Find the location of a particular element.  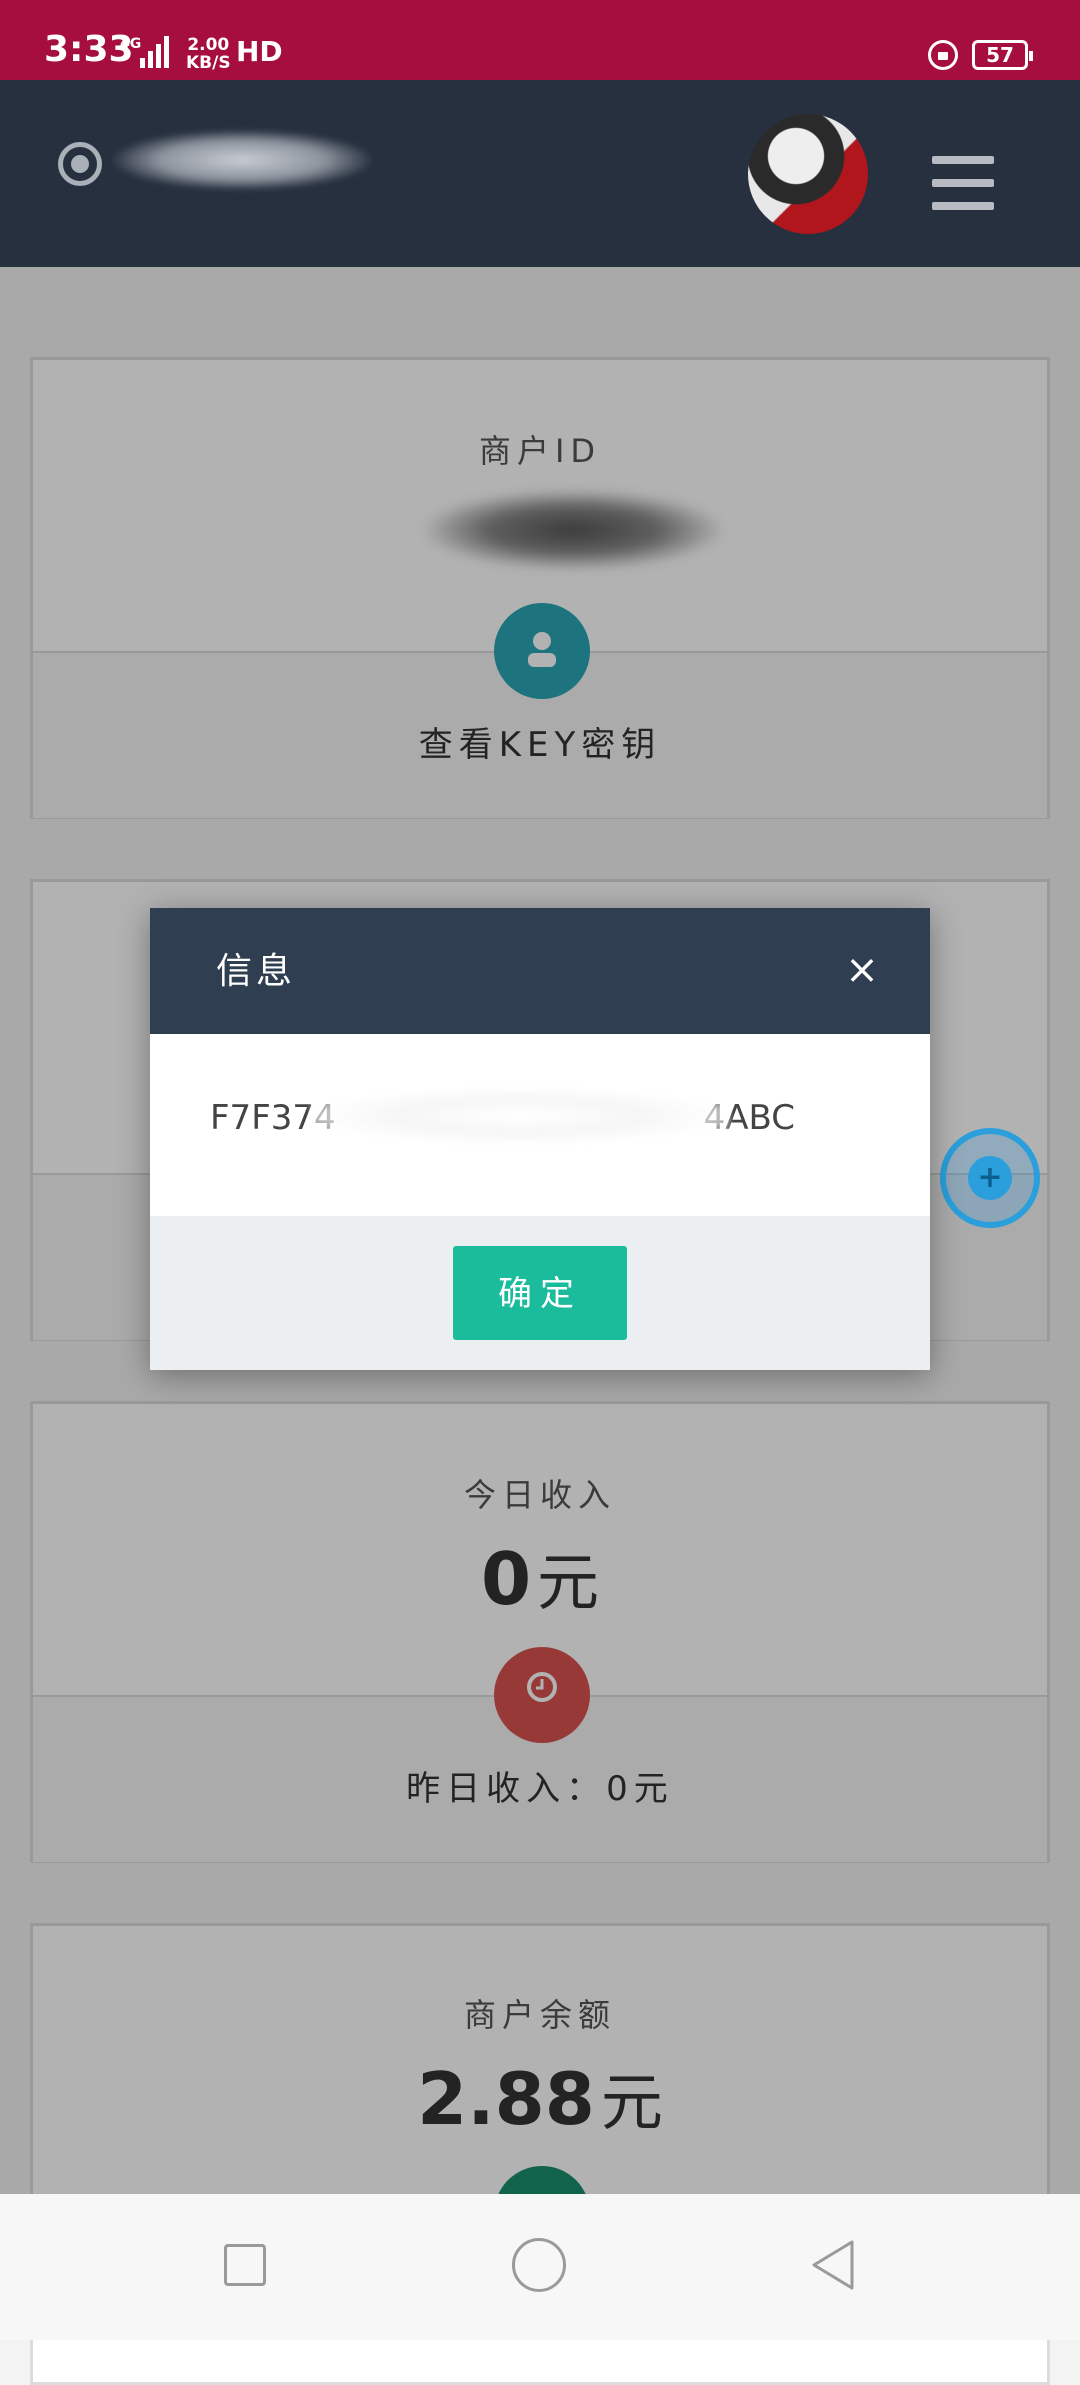

status-bar: 3:33 4G 2.00 KB/S HD 57 is located at coordinates (540, 40).